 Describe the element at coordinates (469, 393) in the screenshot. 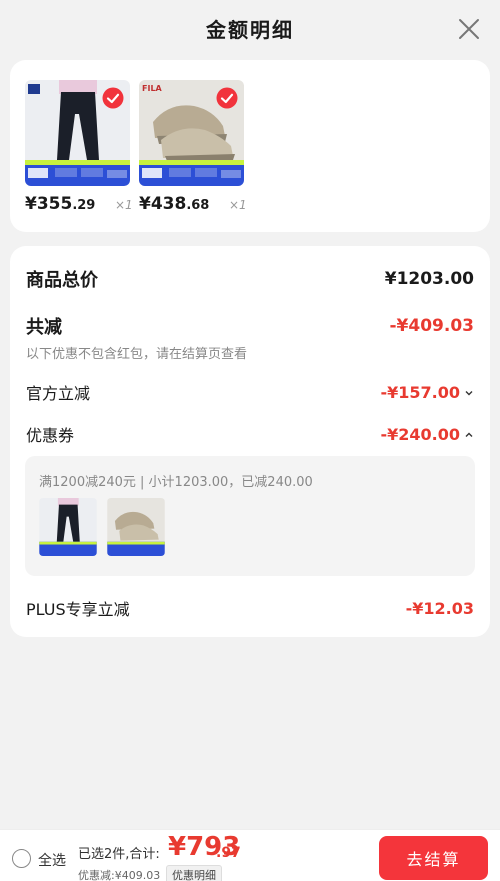

I see `chevron-down-icon` at that location.